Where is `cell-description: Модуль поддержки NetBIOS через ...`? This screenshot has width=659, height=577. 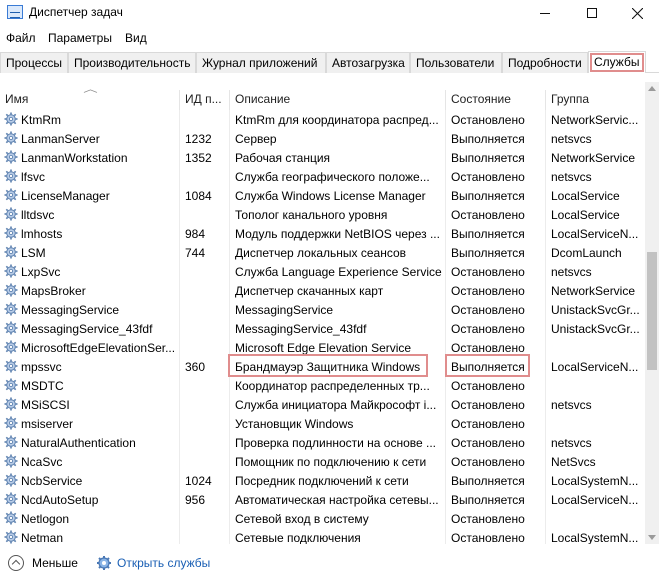 cell-description: Модуль поддержки NetBIOS через ... is located at coordinates (338, 233).